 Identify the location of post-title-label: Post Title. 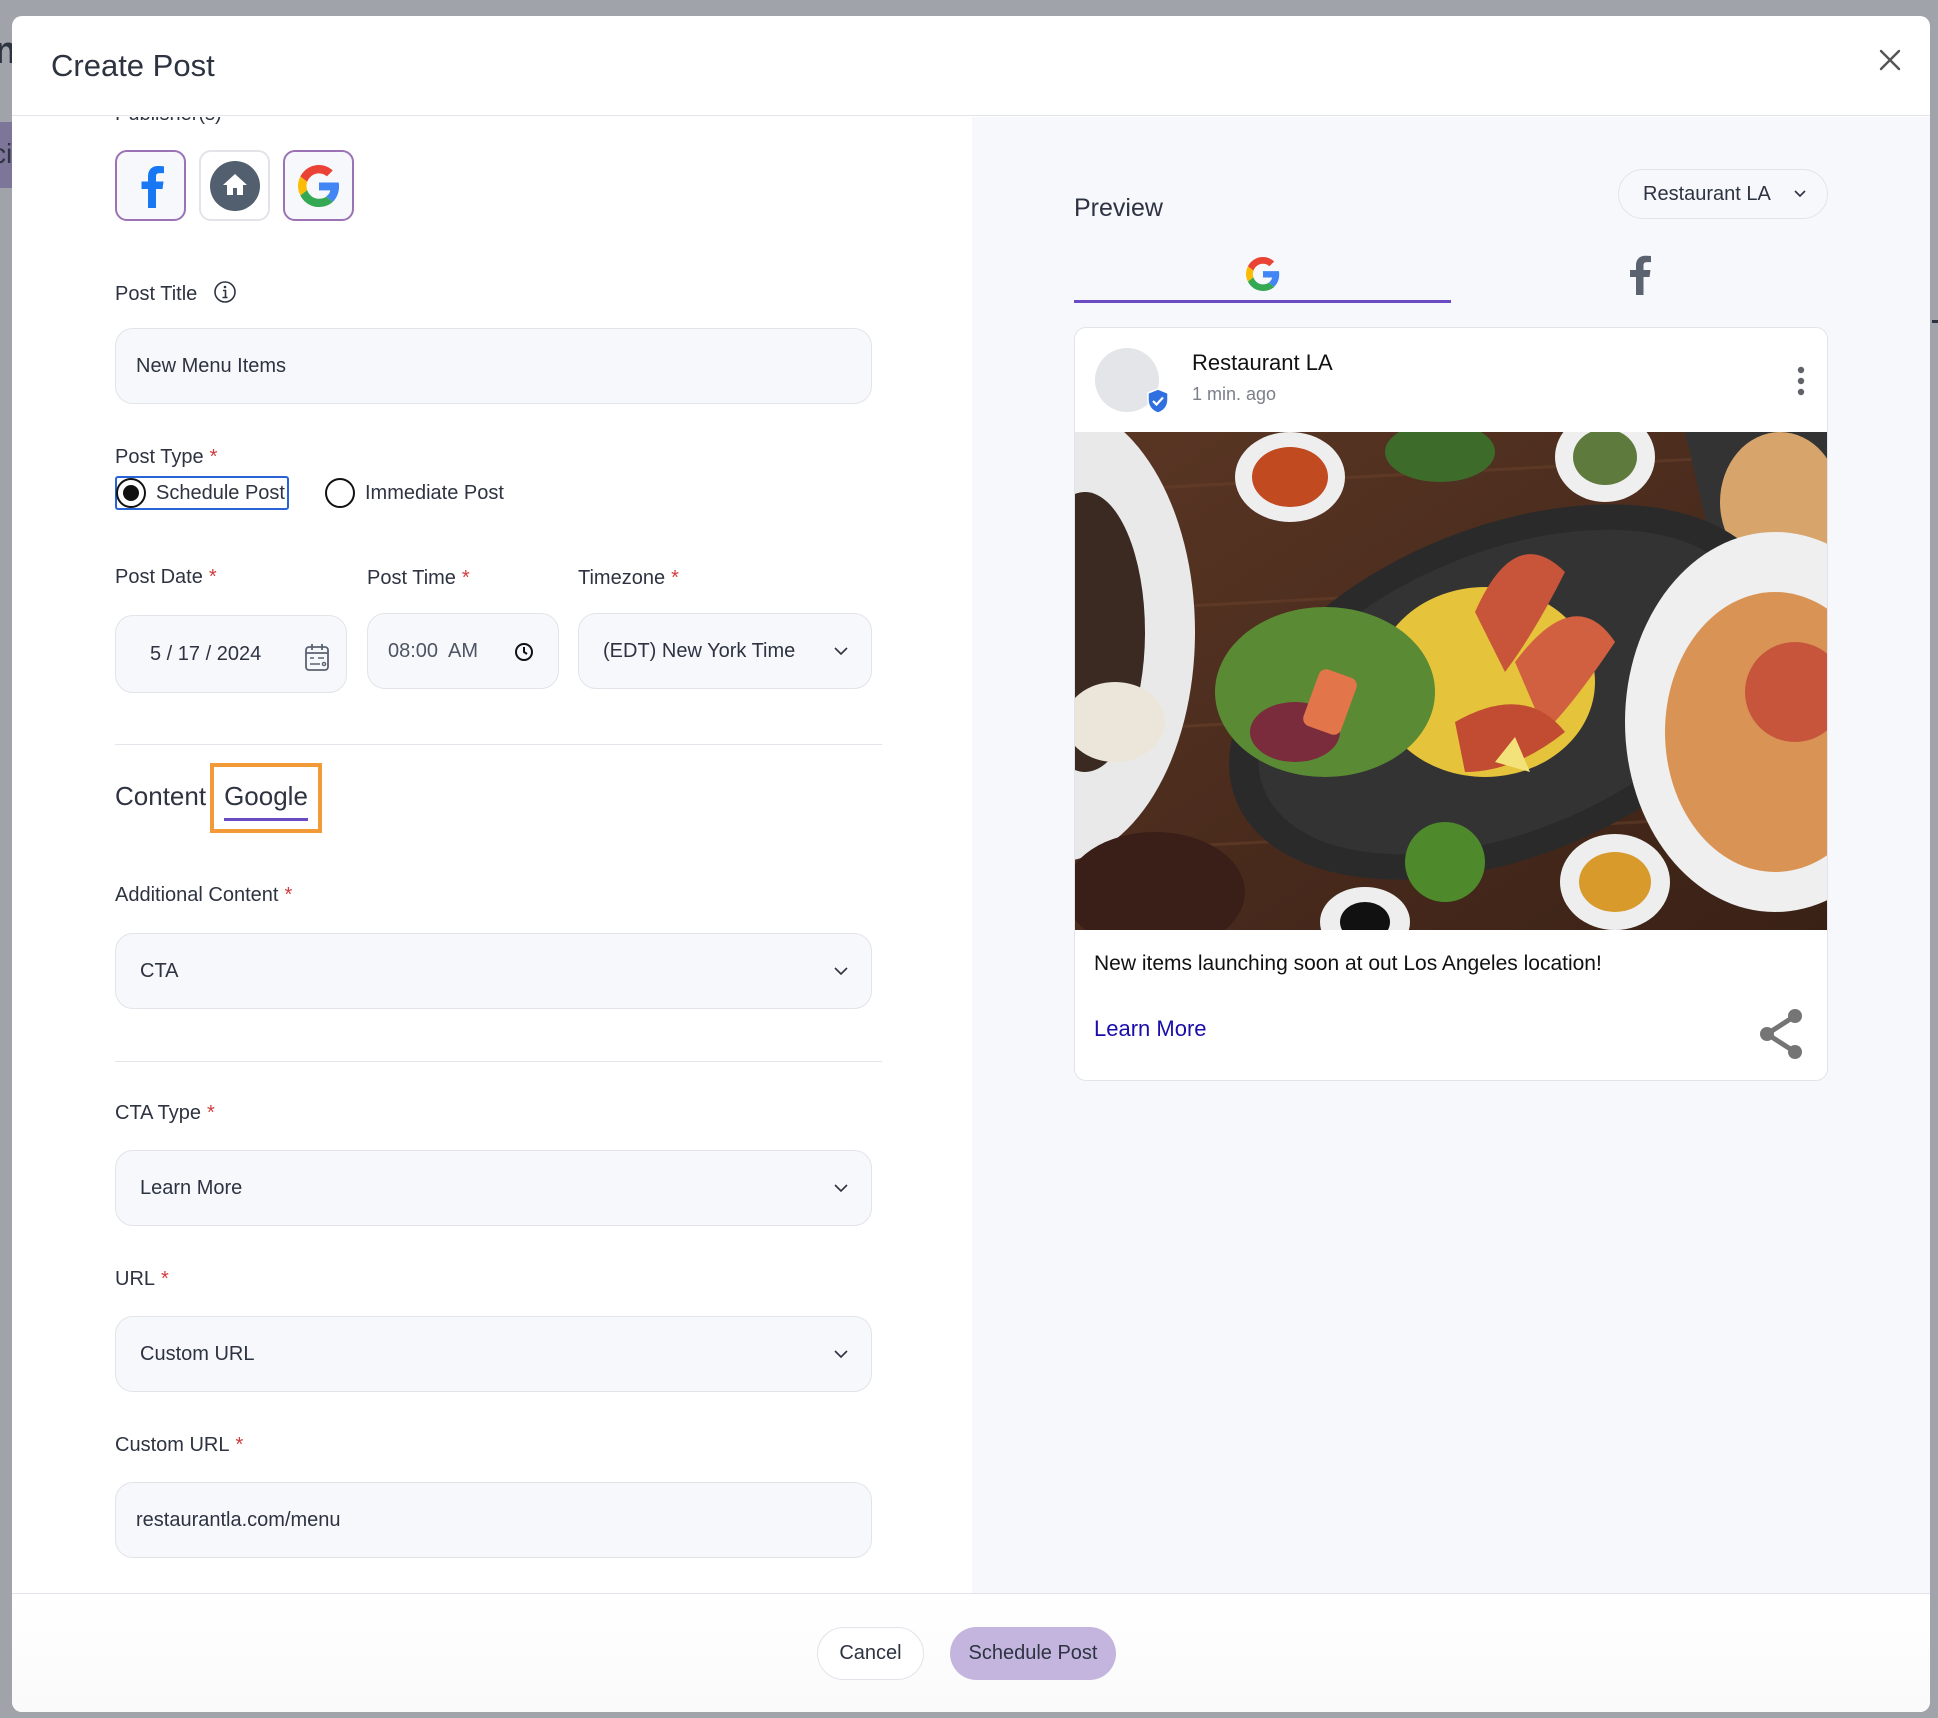
(176, 293).